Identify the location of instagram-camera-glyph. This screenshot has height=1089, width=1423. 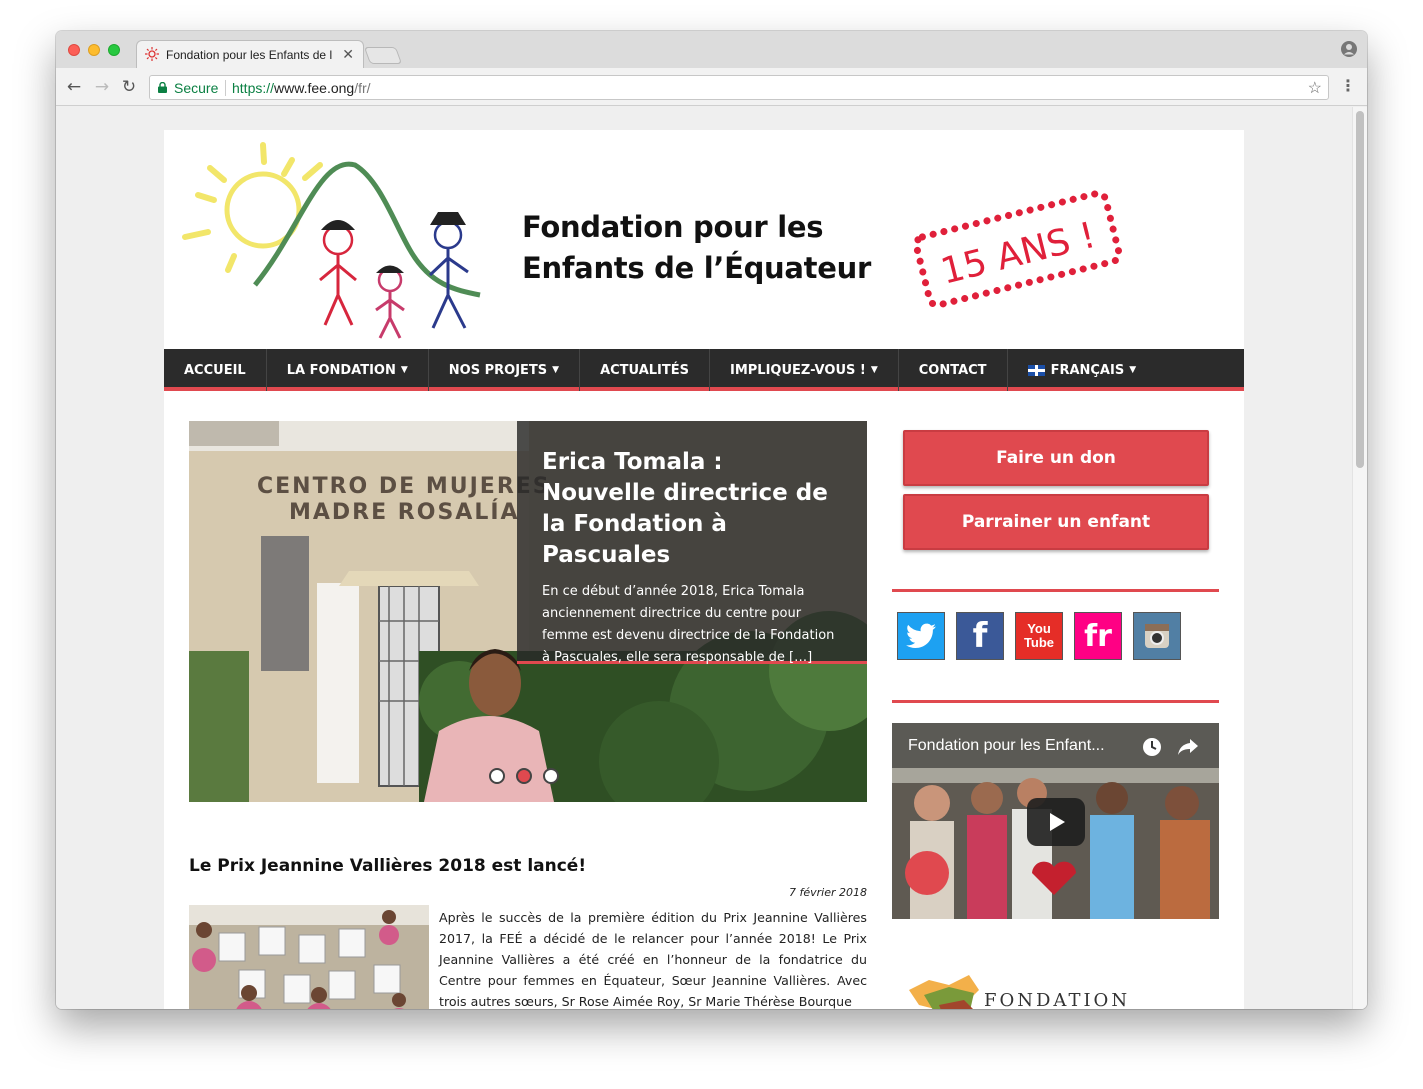
(1157, 636).